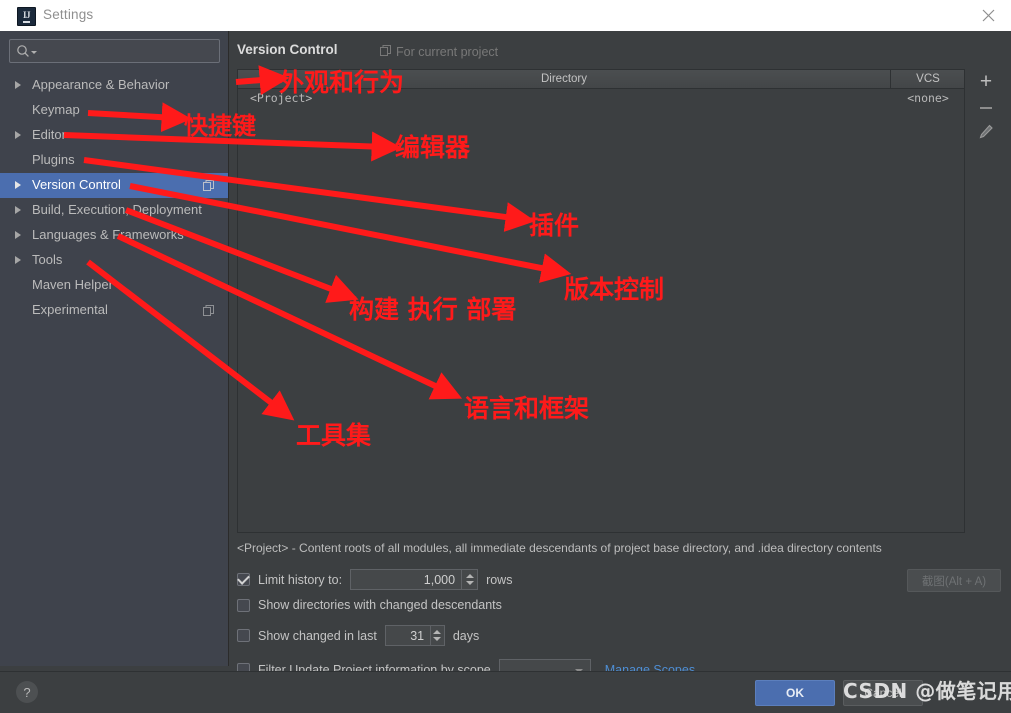 This screenshot has width=1011, height=713. Describe the element at coordinates (114, 51) in the screenshot. I see `search-input` at that location.